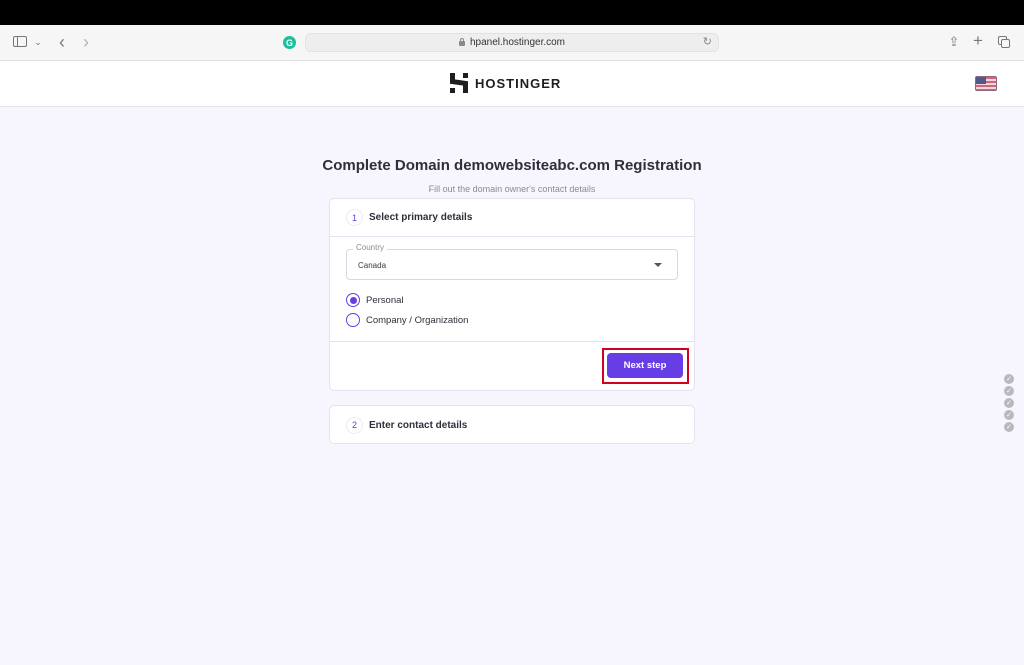  I want to click on lock-icon, so click(461, 42).